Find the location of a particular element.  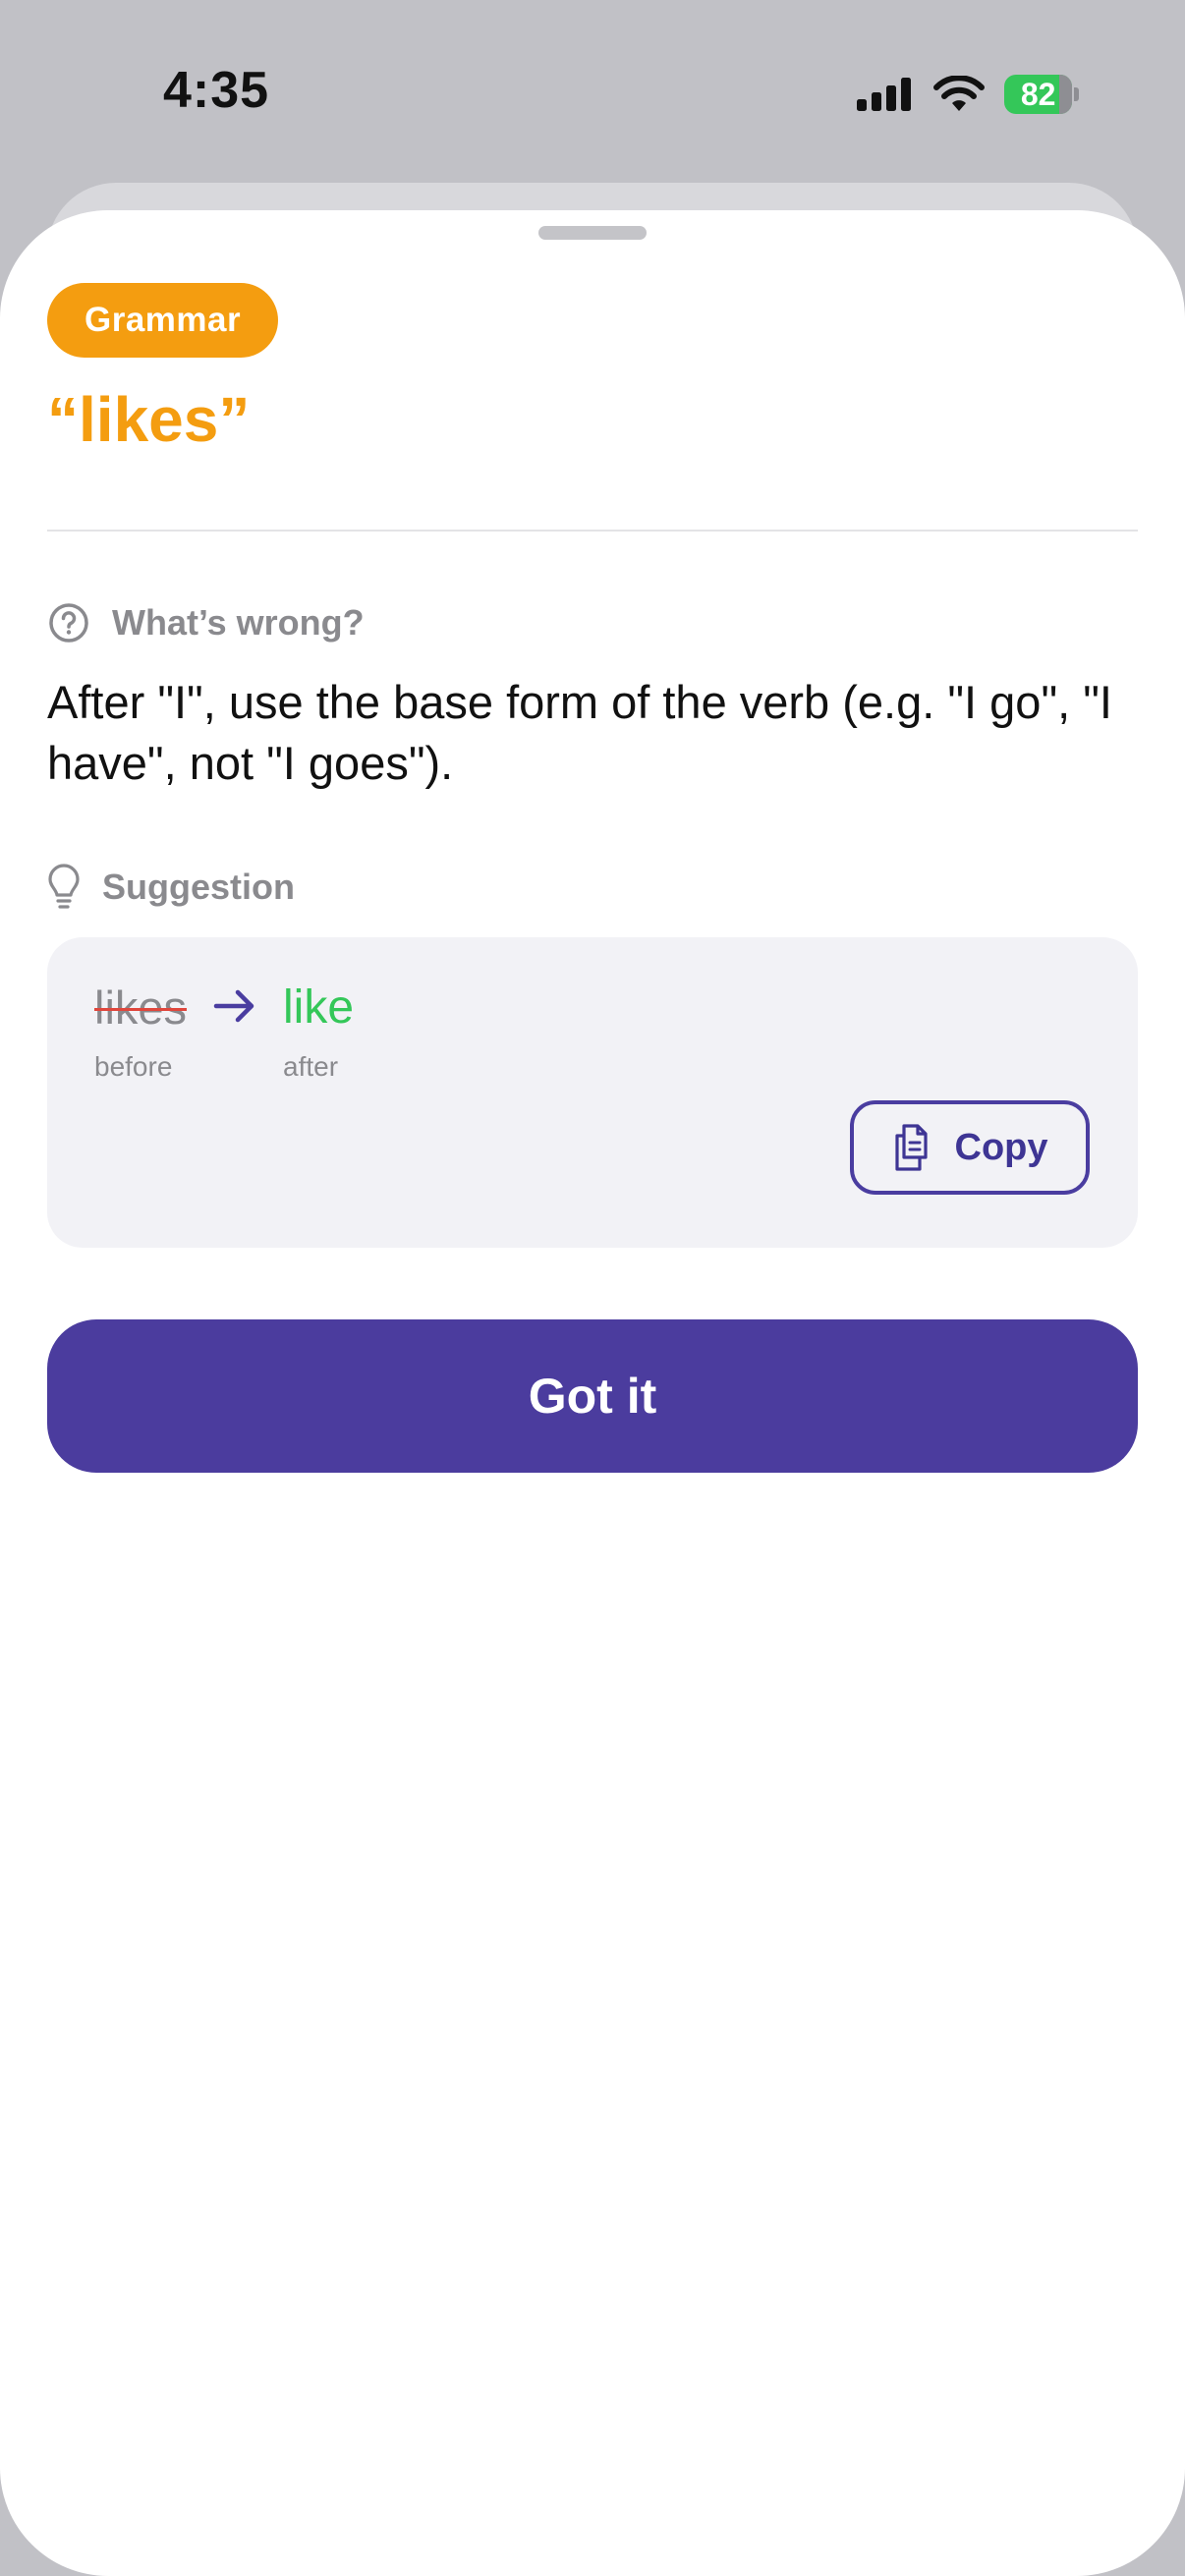

suggestion-card: likes like before after Copy is located at coordinates (592, 1092).